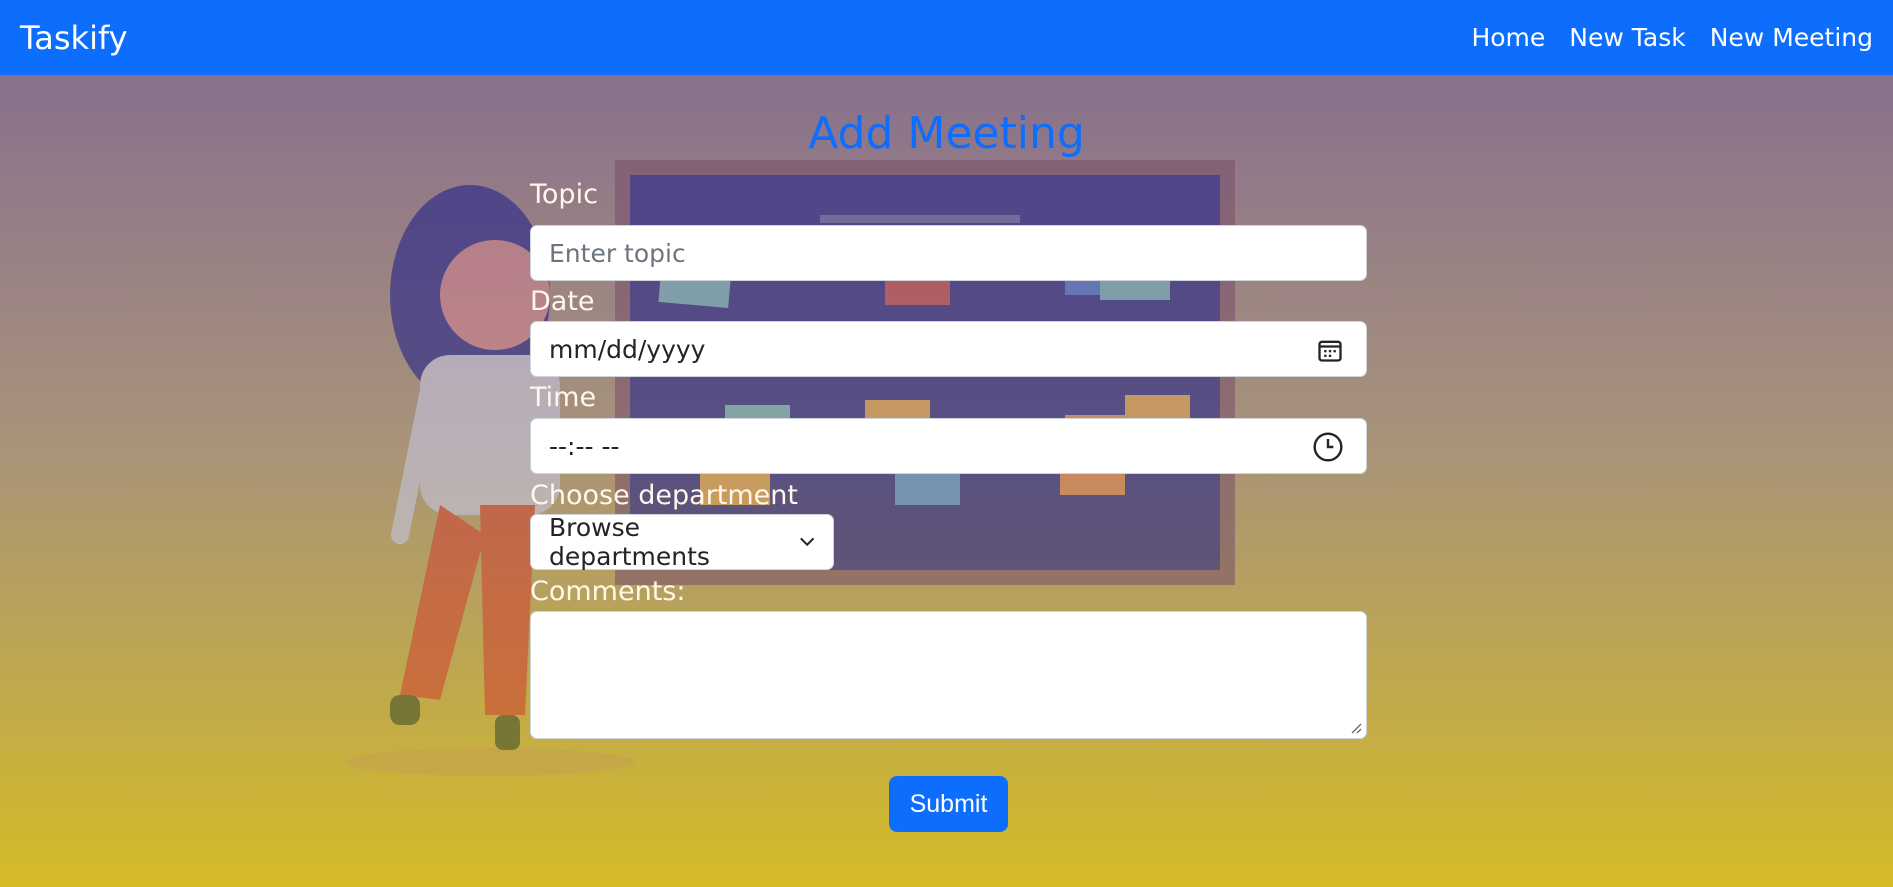 The image size is (1893, 887). I want to click on date-value: mm/dd/yyyy, so click(627, 349).